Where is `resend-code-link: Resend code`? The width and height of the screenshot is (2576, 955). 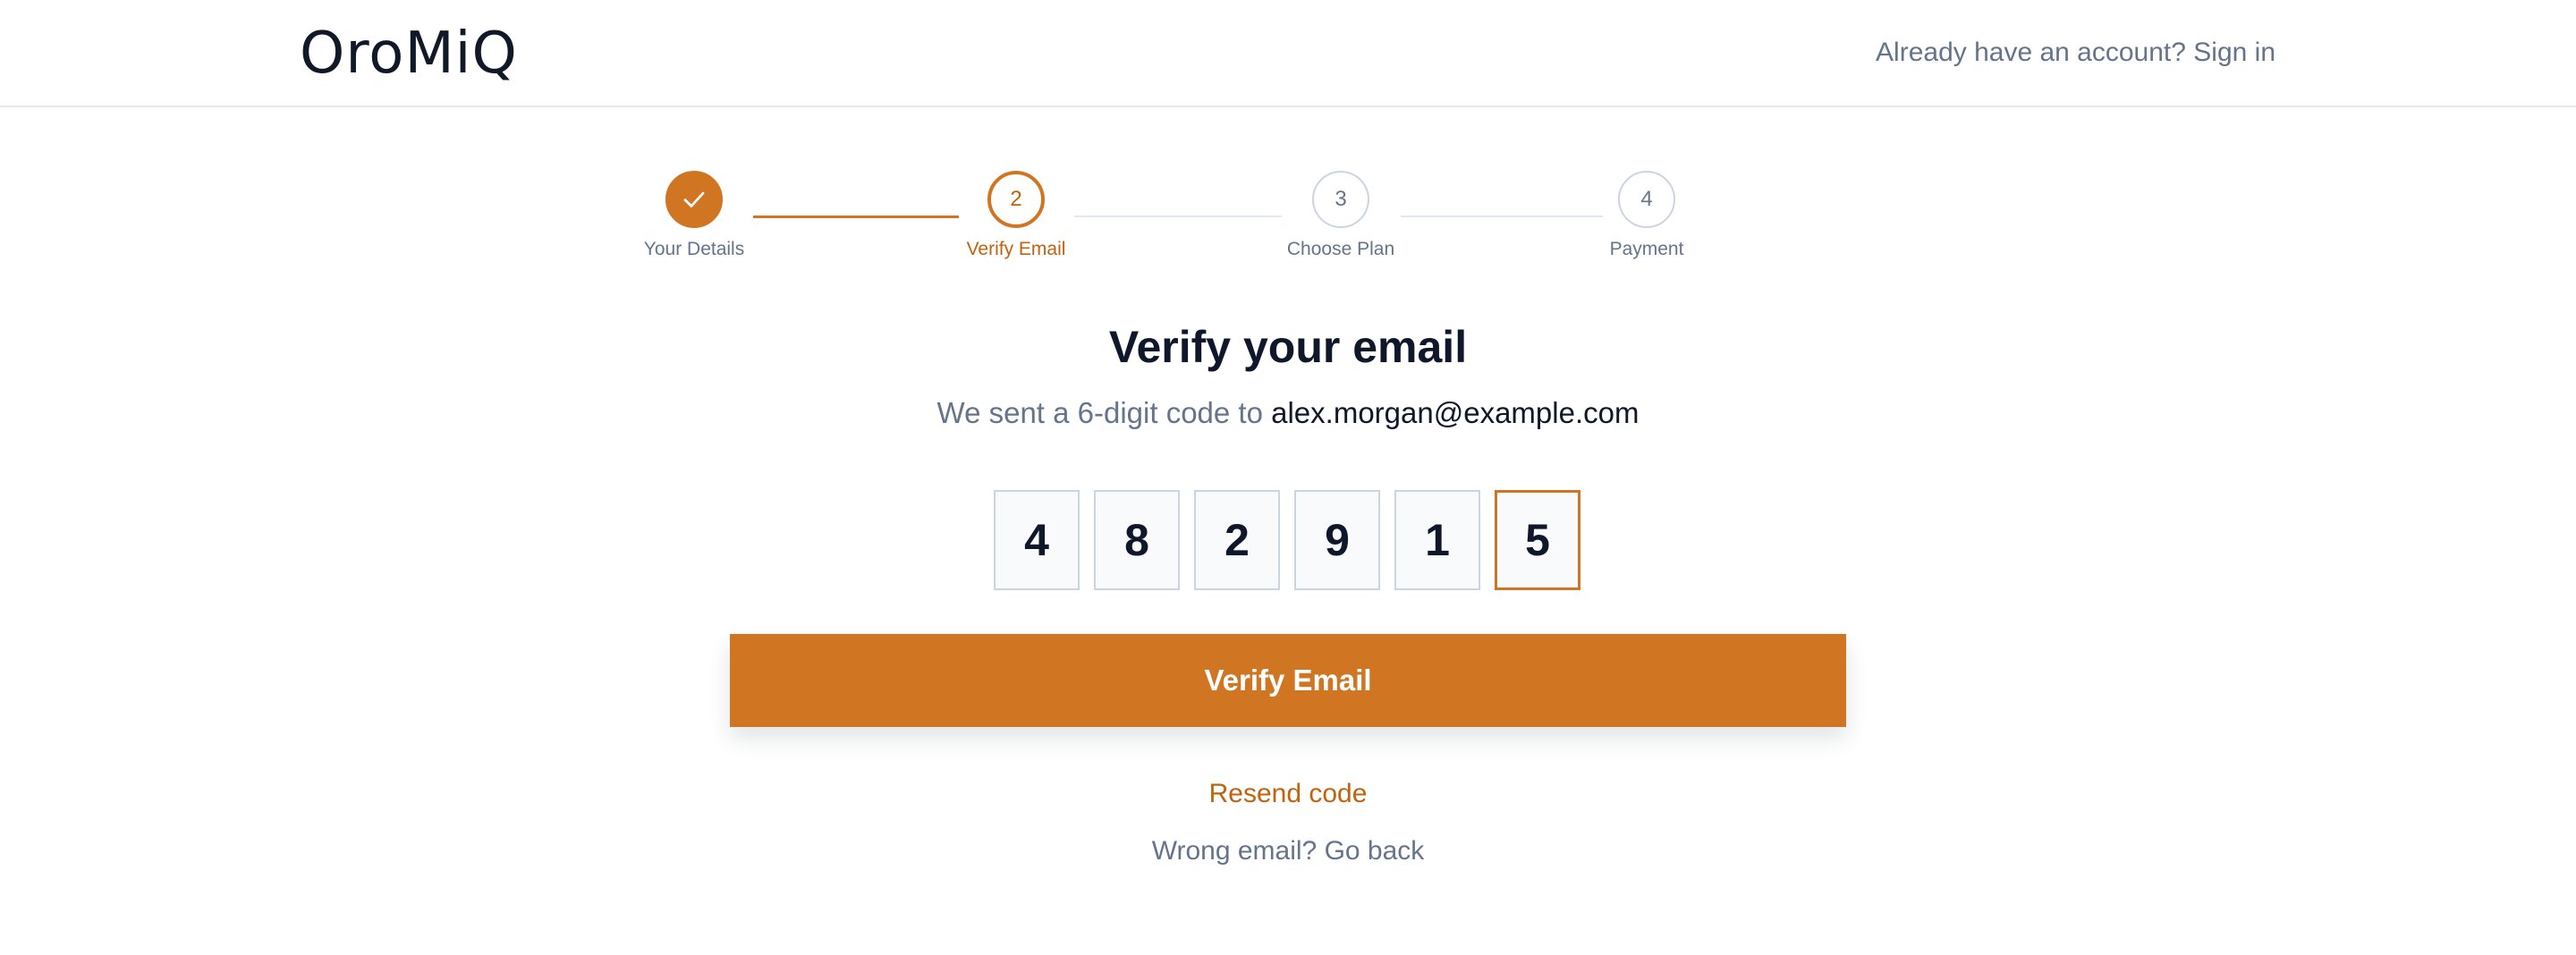 resend-code-link: Resend code is located at coordinates (1288, 794).